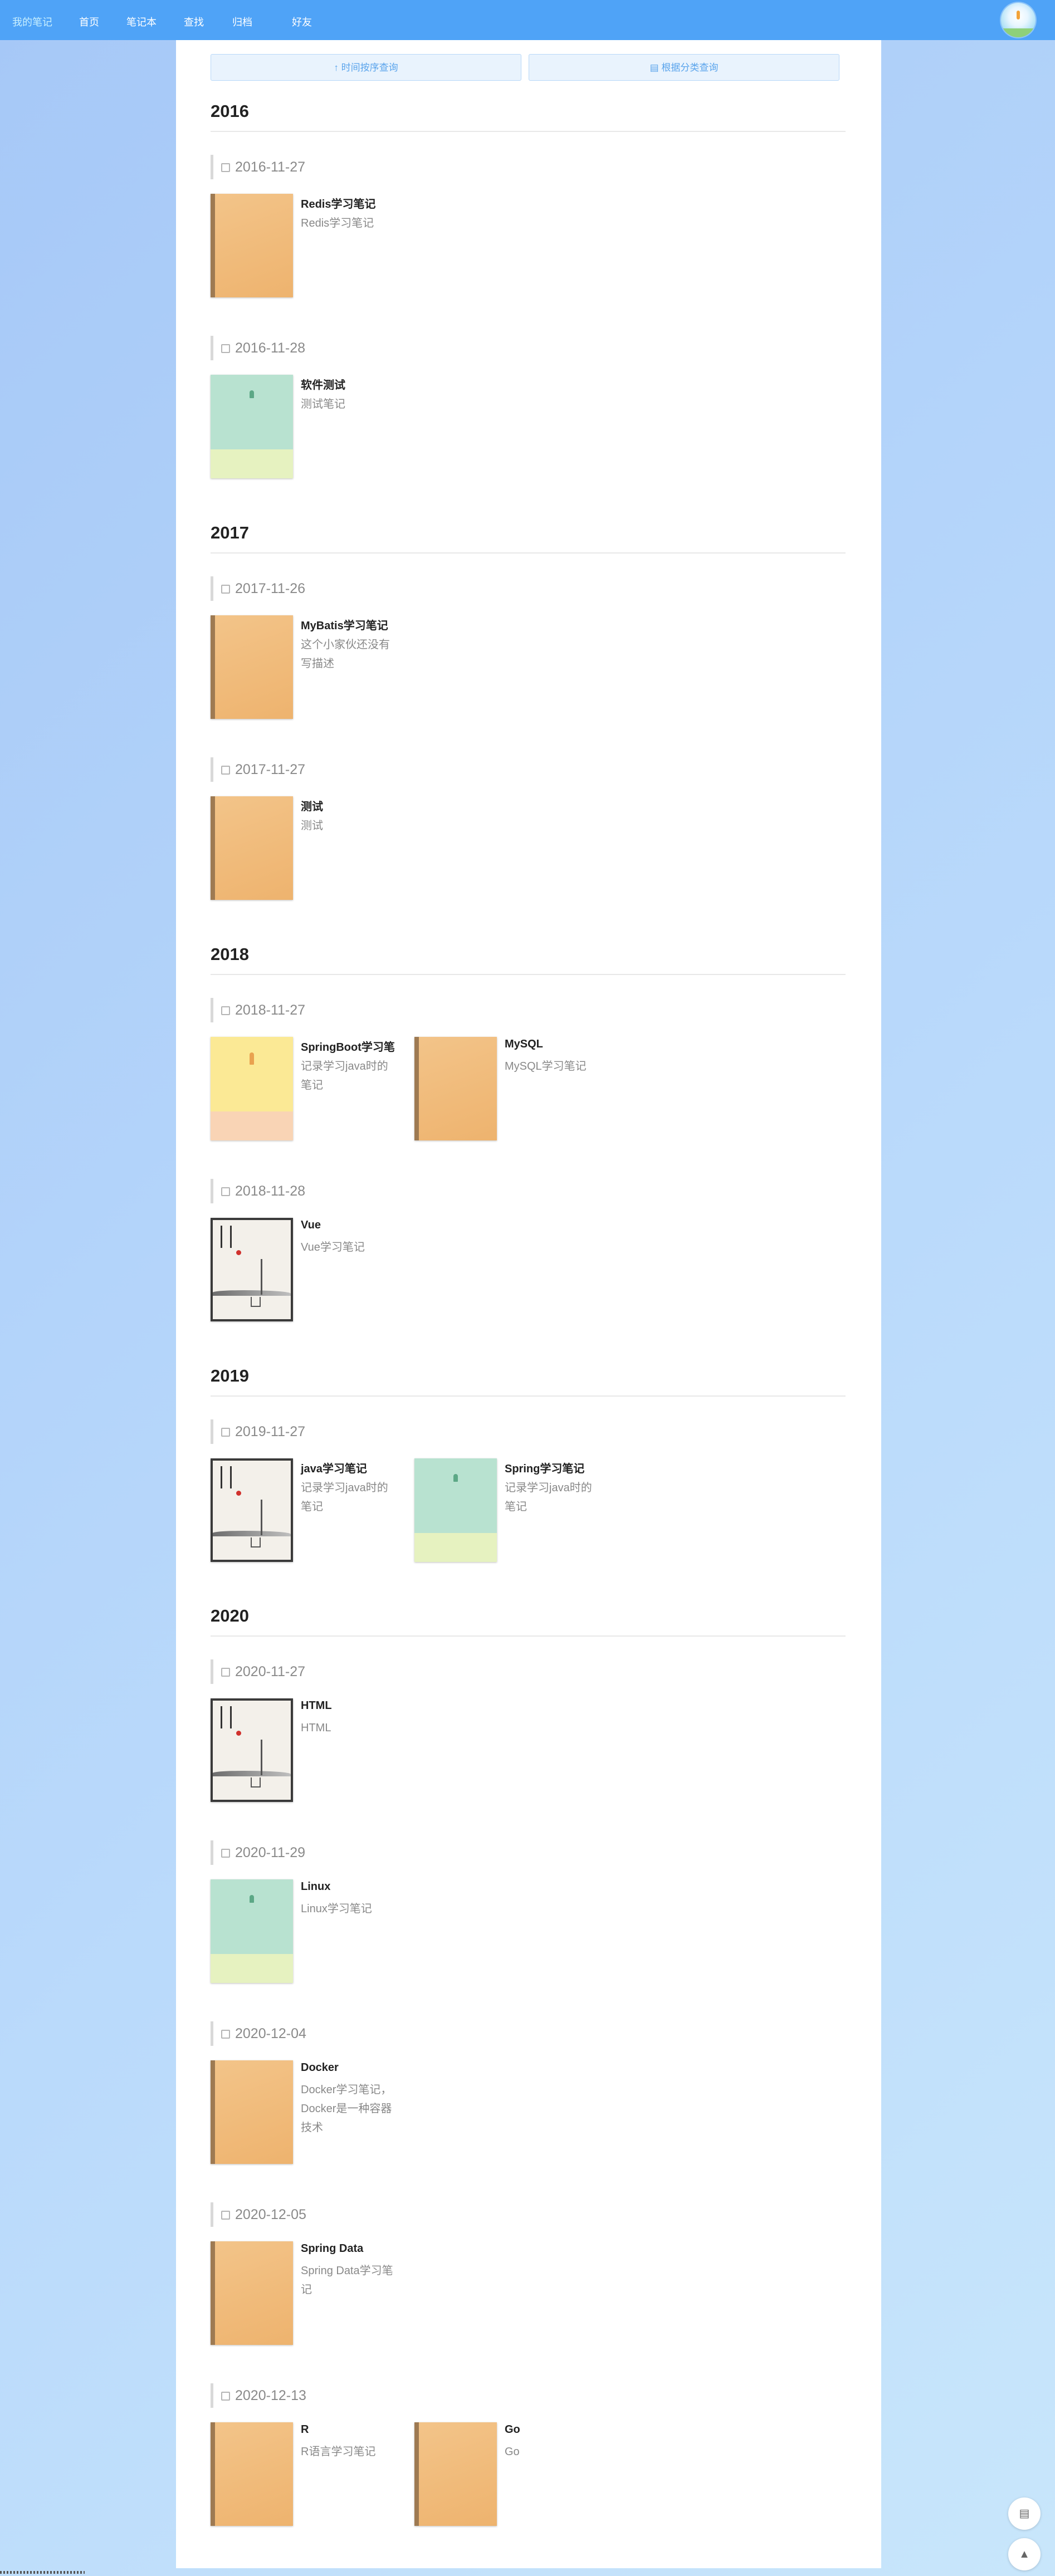  Describe the element at coordinates (320, 2067) in the screenshot. I see `notebook-title: Docker` at that location.